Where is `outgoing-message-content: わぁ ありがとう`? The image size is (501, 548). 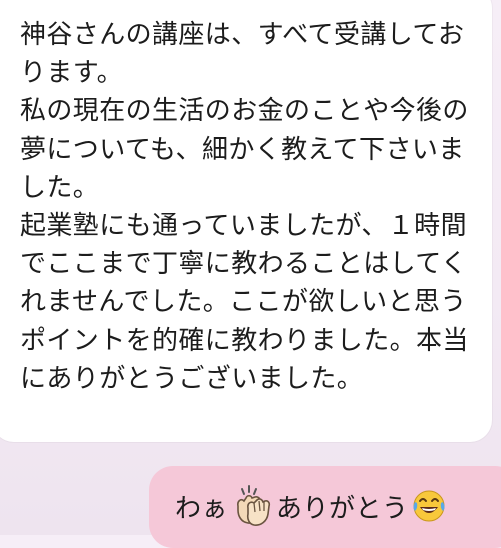
outgoing-message-content: わぁ ありがとう is located at coordinates (312, 506).